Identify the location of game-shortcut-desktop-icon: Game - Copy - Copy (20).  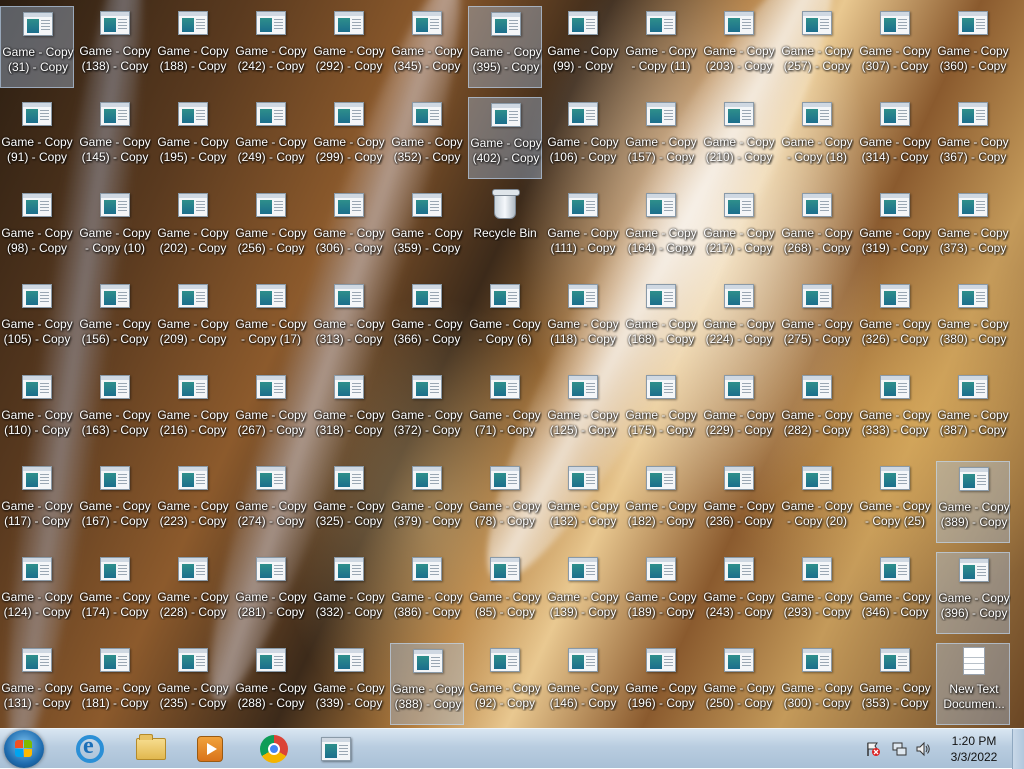
(817, 502).